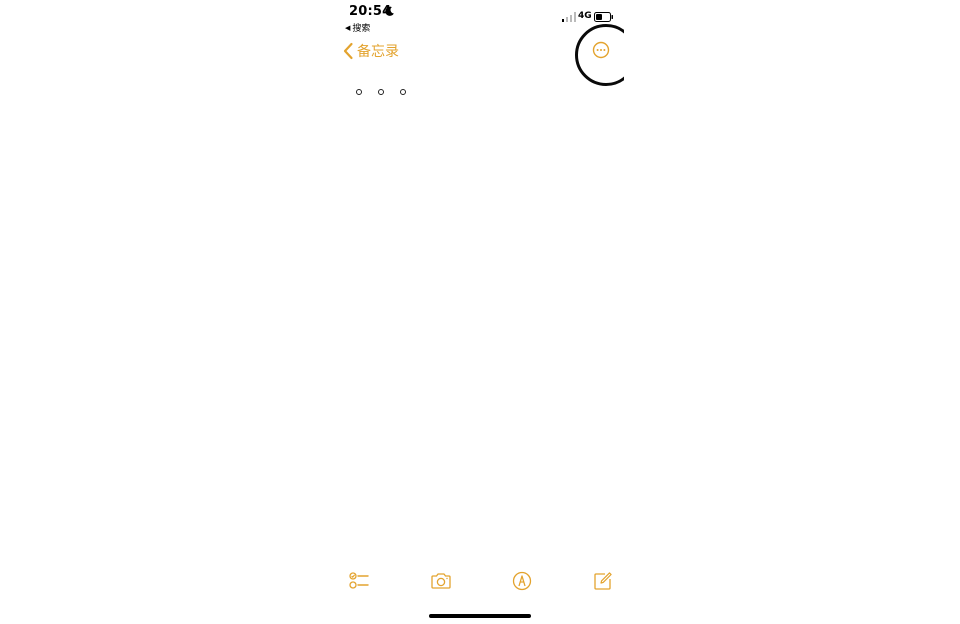  What do you see at coordinates (348, 51) in the screenshot?
I see `chevron-left-icon` at bounding box center [348, 51].